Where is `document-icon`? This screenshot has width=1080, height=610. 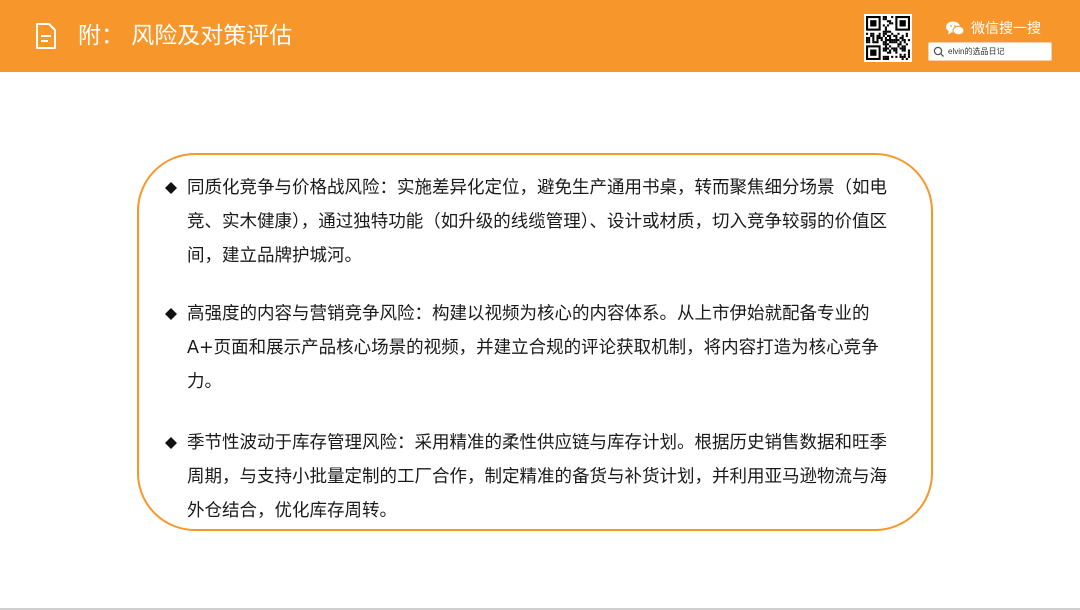
document-icon is located at coordinates (46, 36).